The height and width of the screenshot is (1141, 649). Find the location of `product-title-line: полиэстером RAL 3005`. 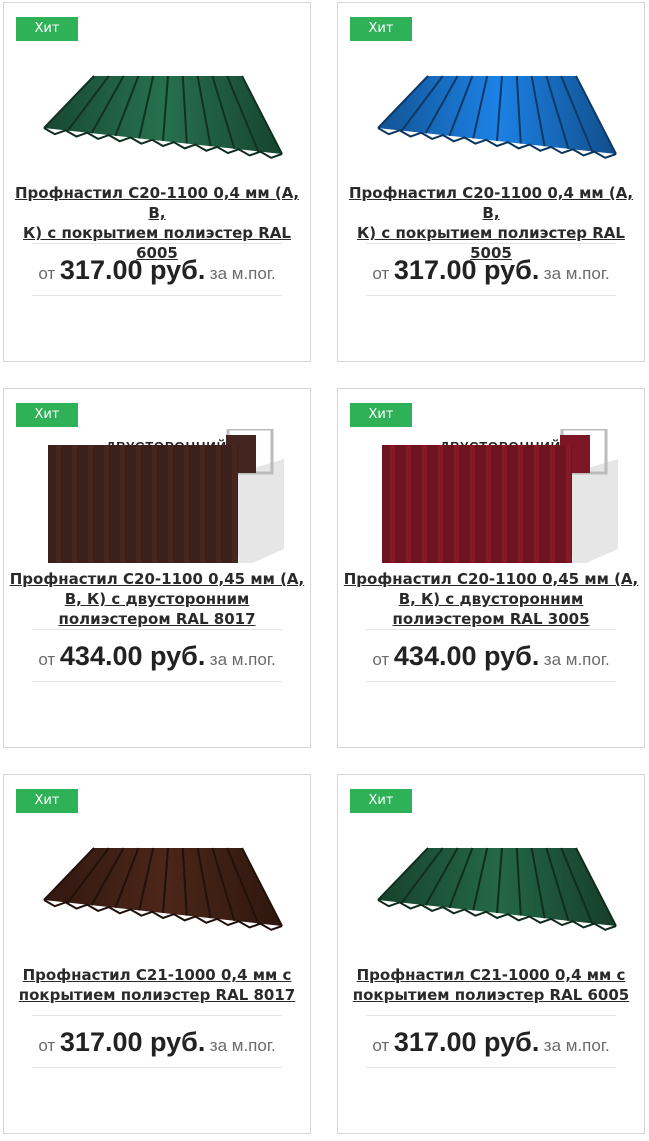

product-title-line: полиэстером RAL 3005 is located at coordinates (491, 619).